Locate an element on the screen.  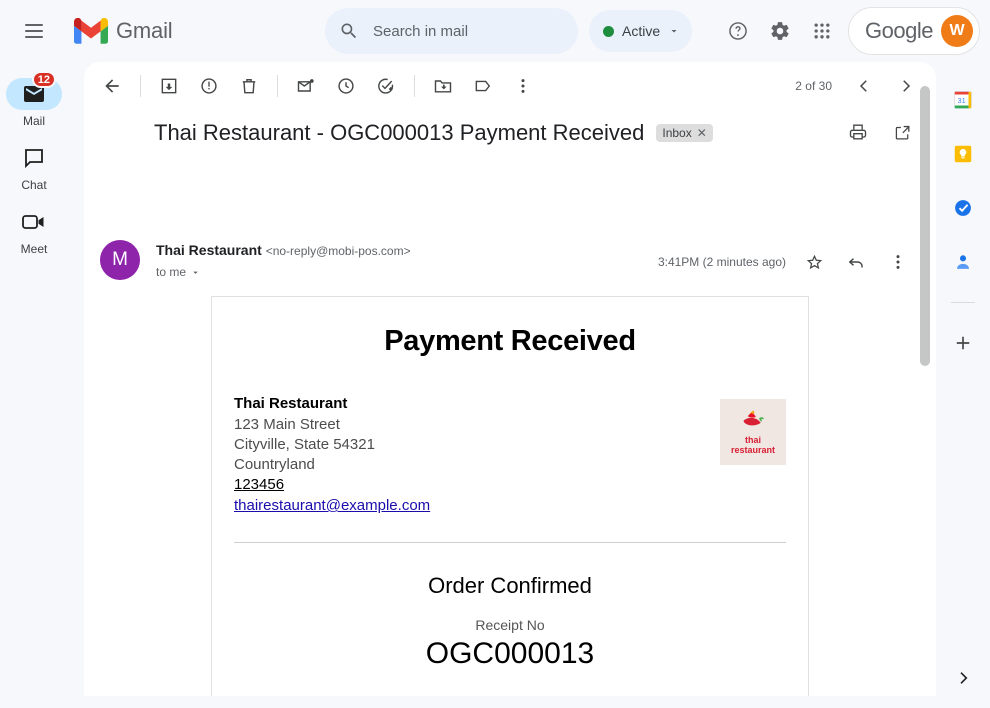
business-phone: 123456 is located at coordinates (332, 485).